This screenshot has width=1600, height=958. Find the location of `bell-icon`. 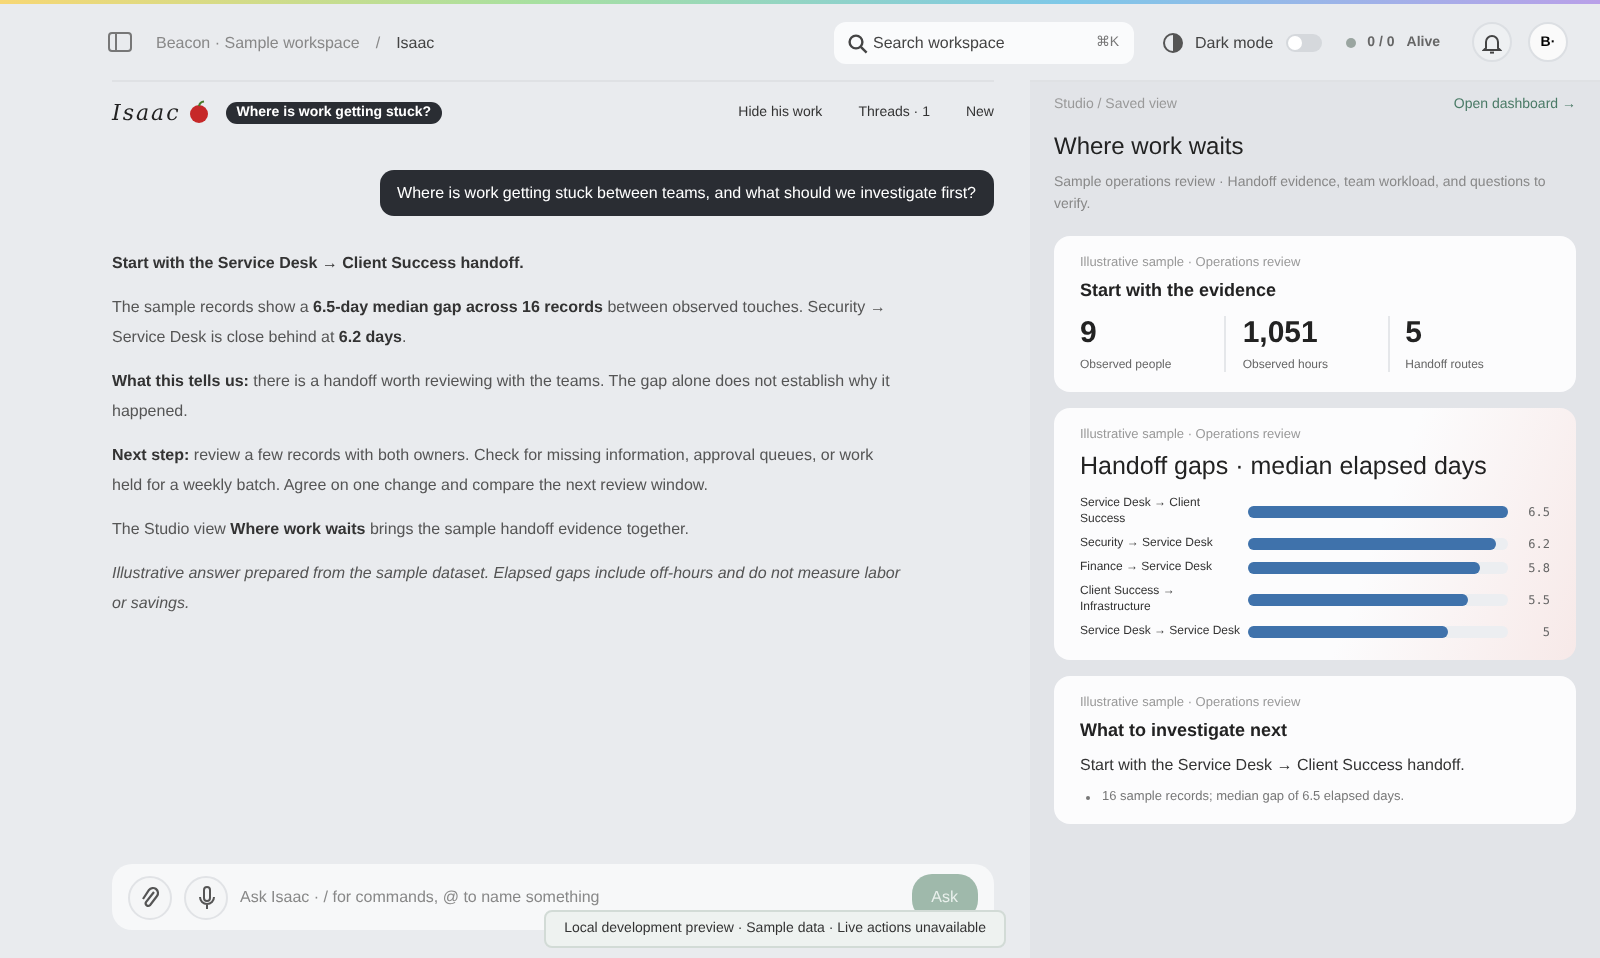

bell-icon is located at coordinates (1492, 42).